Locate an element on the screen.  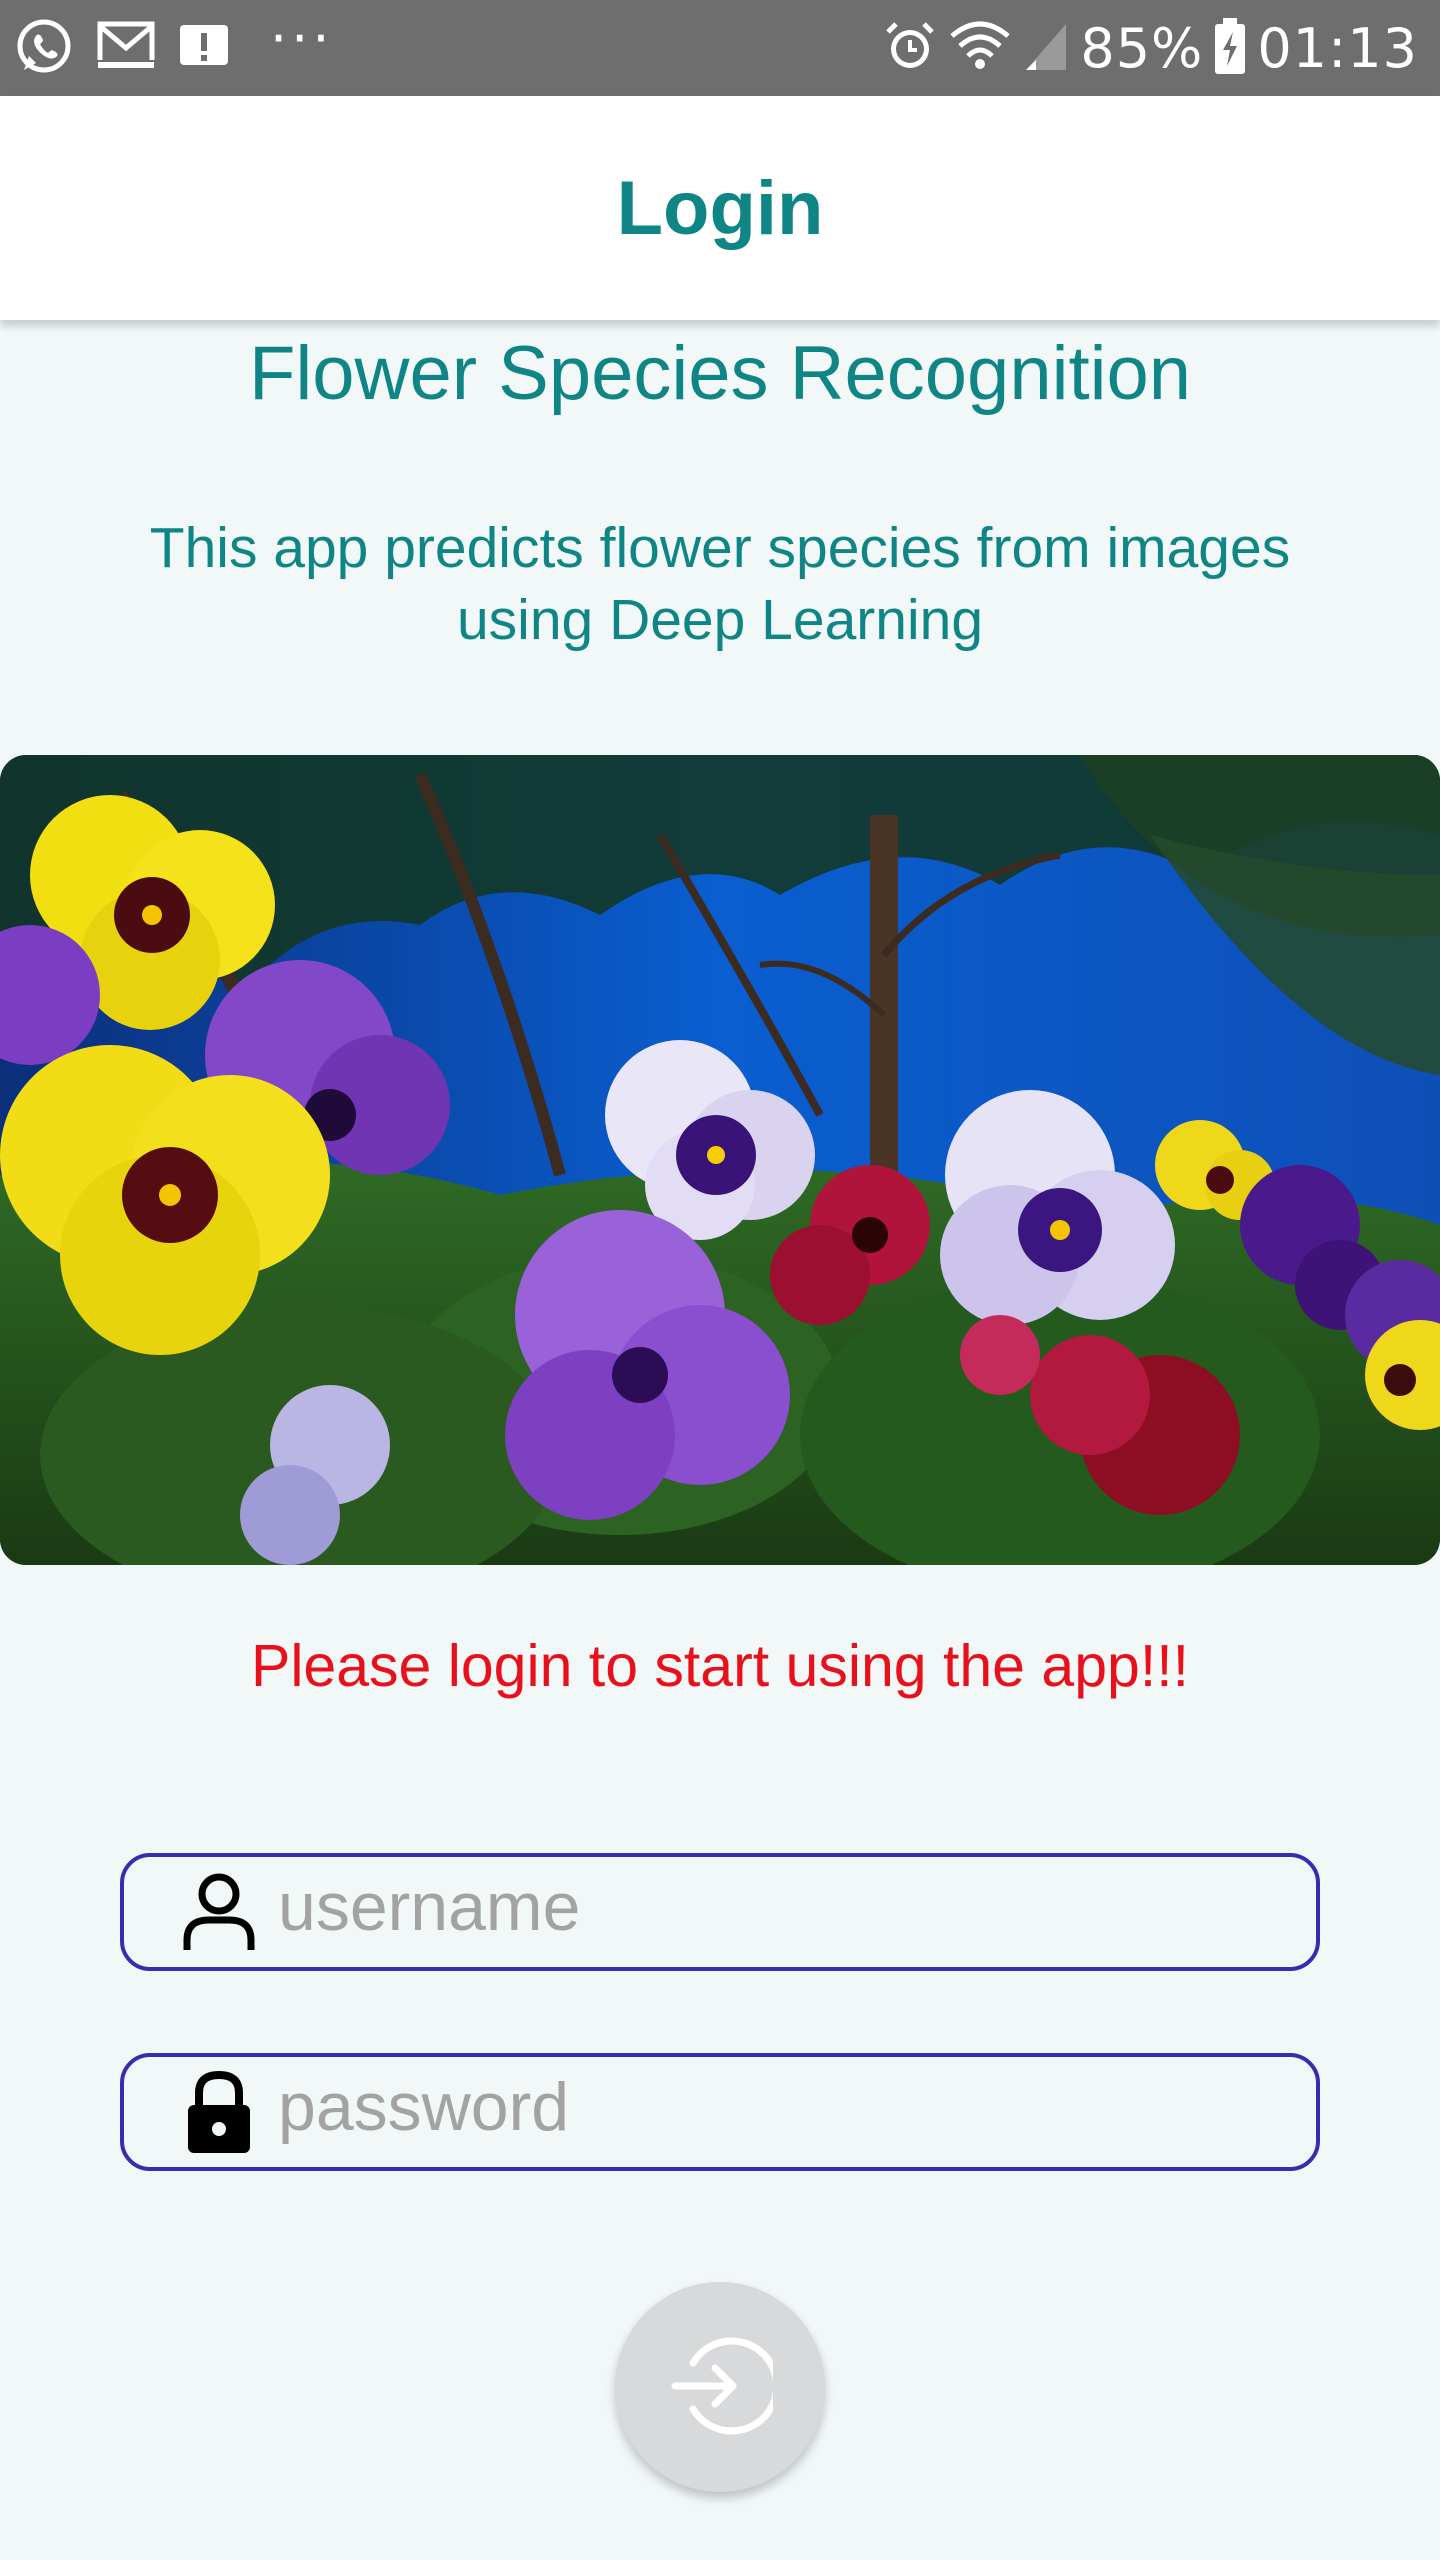
page-title: Login is located at coordinates (720, 208).